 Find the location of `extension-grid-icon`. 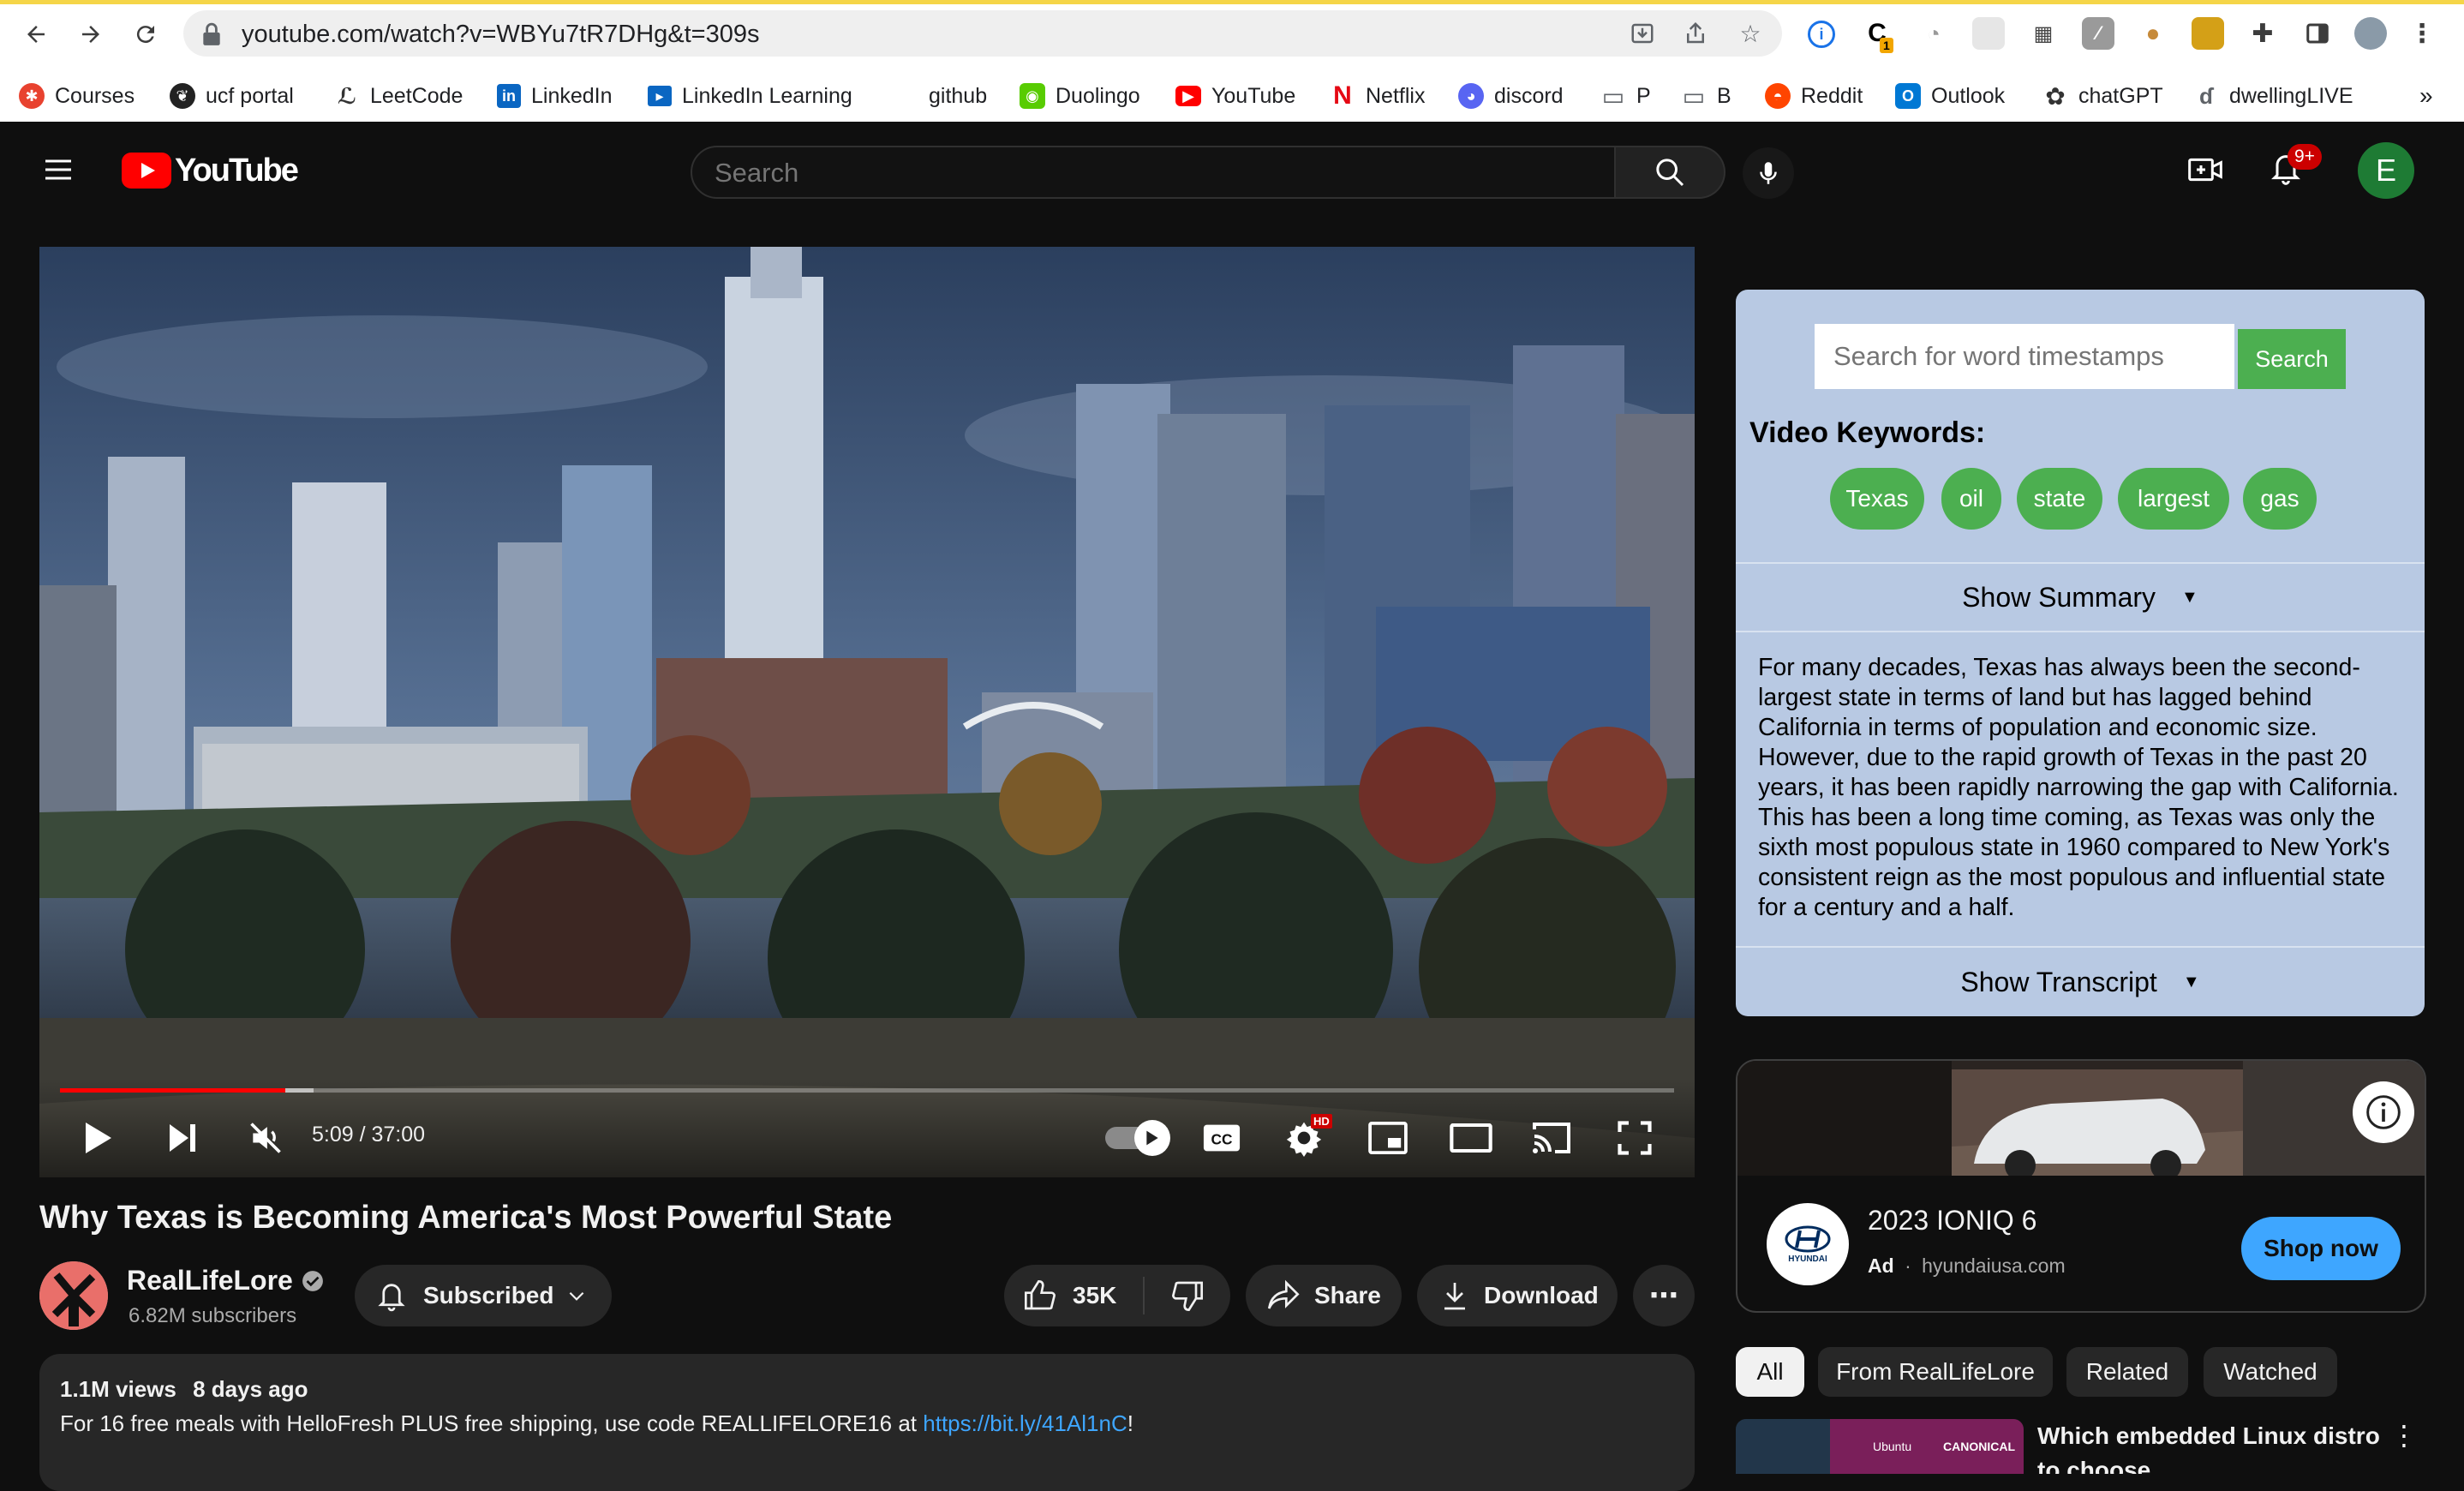

extension-grid-icon is located at coordinates (1988, 33).